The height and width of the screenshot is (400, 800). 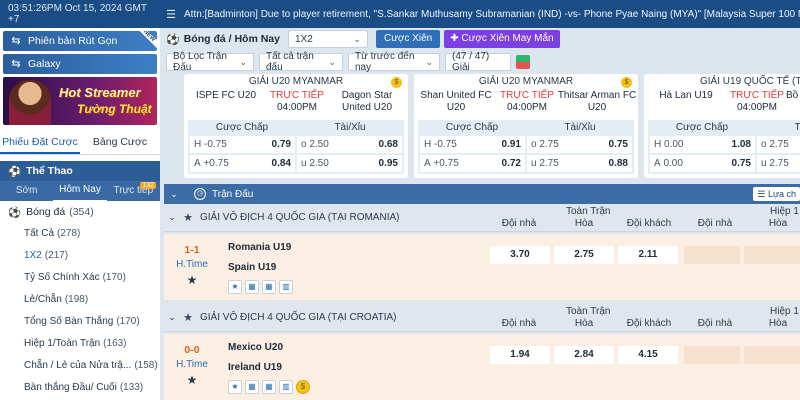 I want to click on parlay-button: Cược Xiên, so click(x=408, y=39).